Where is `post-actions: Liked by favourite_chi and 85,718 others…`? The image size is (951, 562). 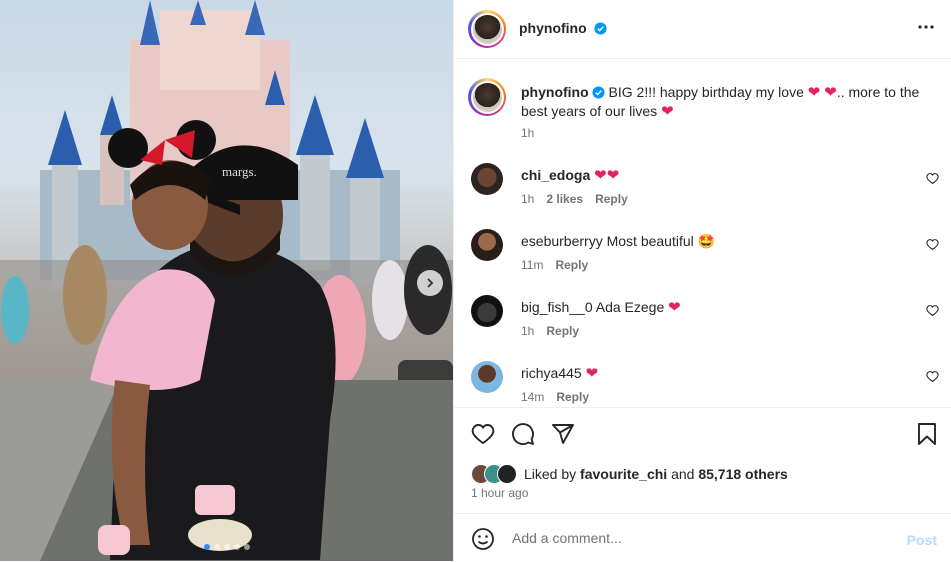
post-actions: Liked by favourite_chi and 85,718 others… is located at coordinates (702, 460).